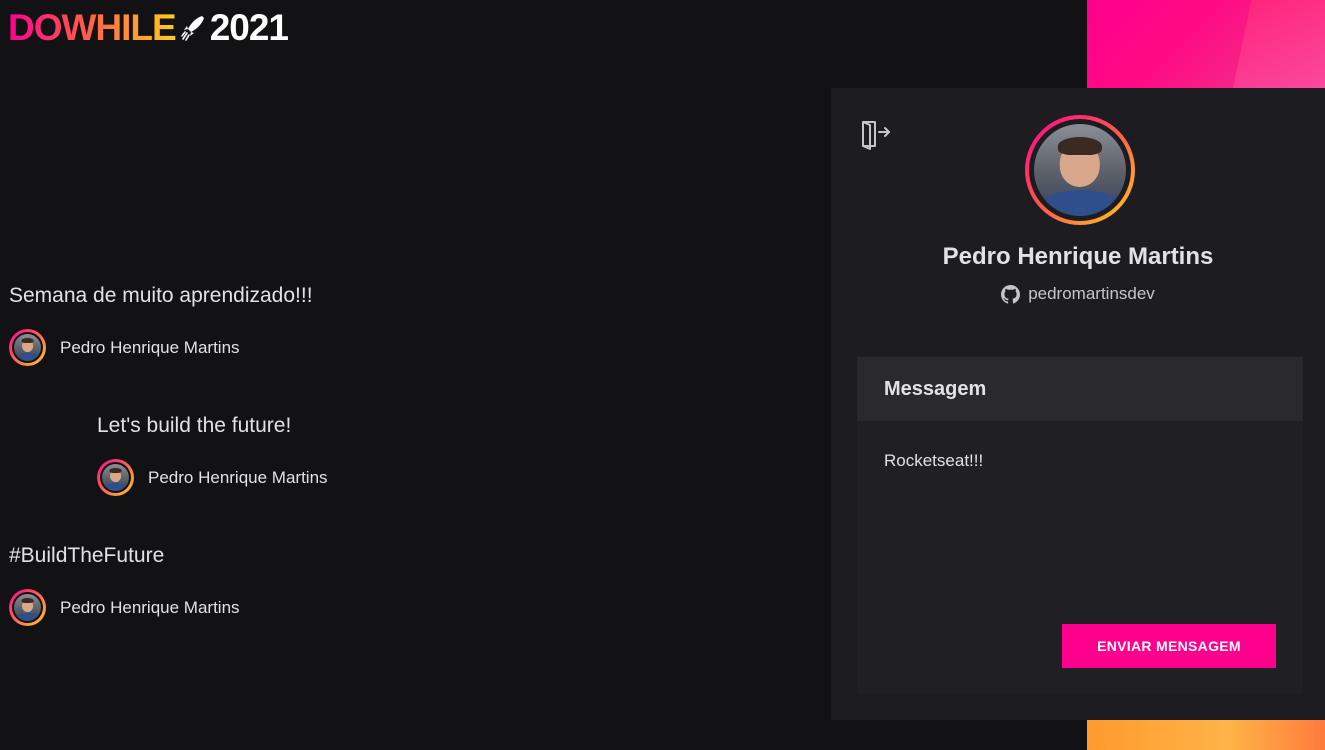  I want to click on rocket-icon, so click(192, 28).